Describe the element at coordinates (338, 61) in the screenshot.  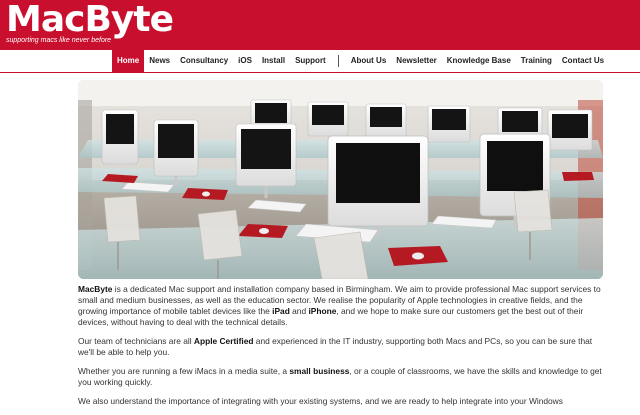
I see `nav-divider` at that location.